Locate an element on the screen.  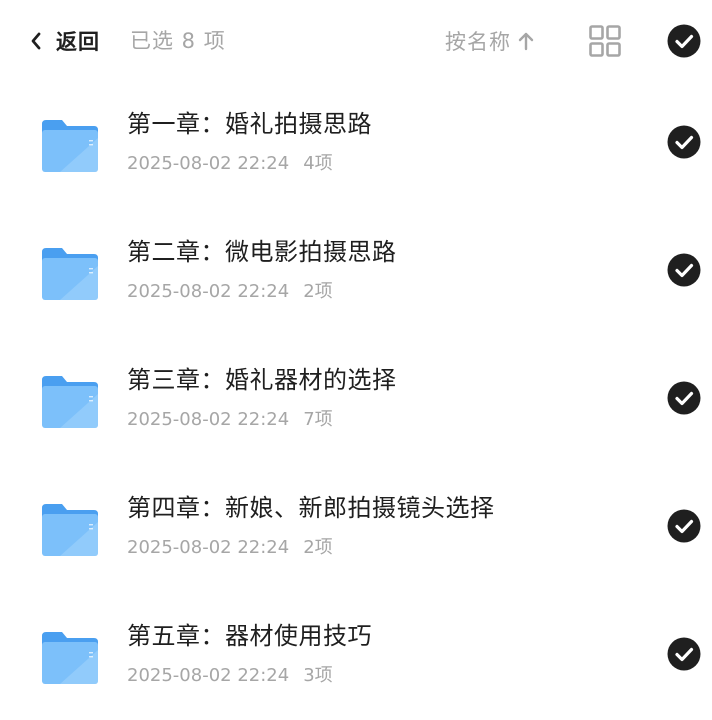
sort-button: 按名称 is located at coordinates (490, 41).